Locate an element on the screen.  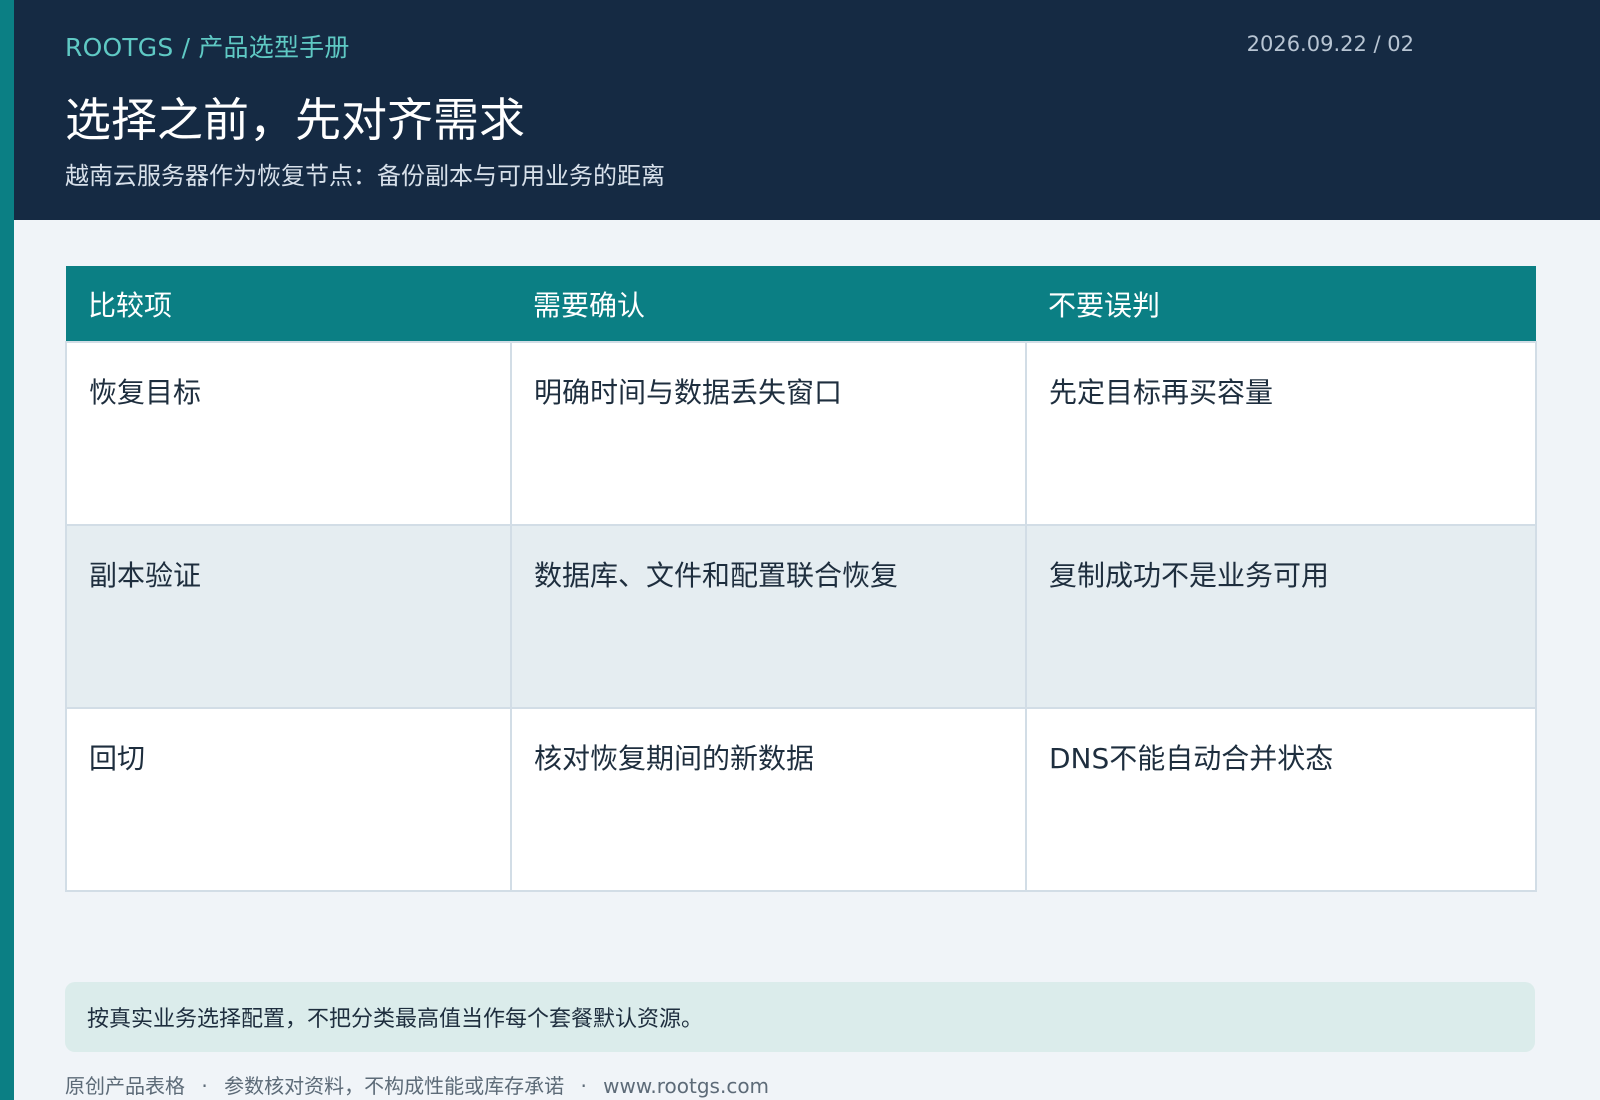
left-accent-bar is located at coordinates (7, 550).